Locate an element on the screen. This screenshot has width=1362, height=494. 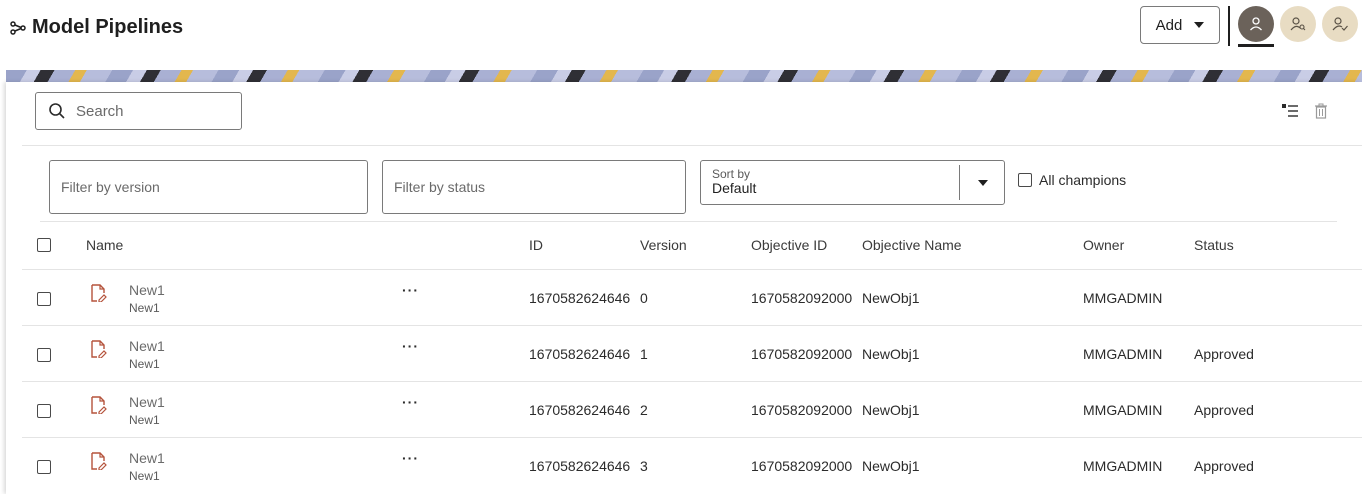
person-check-icon is located at coordinates (1340, 24).